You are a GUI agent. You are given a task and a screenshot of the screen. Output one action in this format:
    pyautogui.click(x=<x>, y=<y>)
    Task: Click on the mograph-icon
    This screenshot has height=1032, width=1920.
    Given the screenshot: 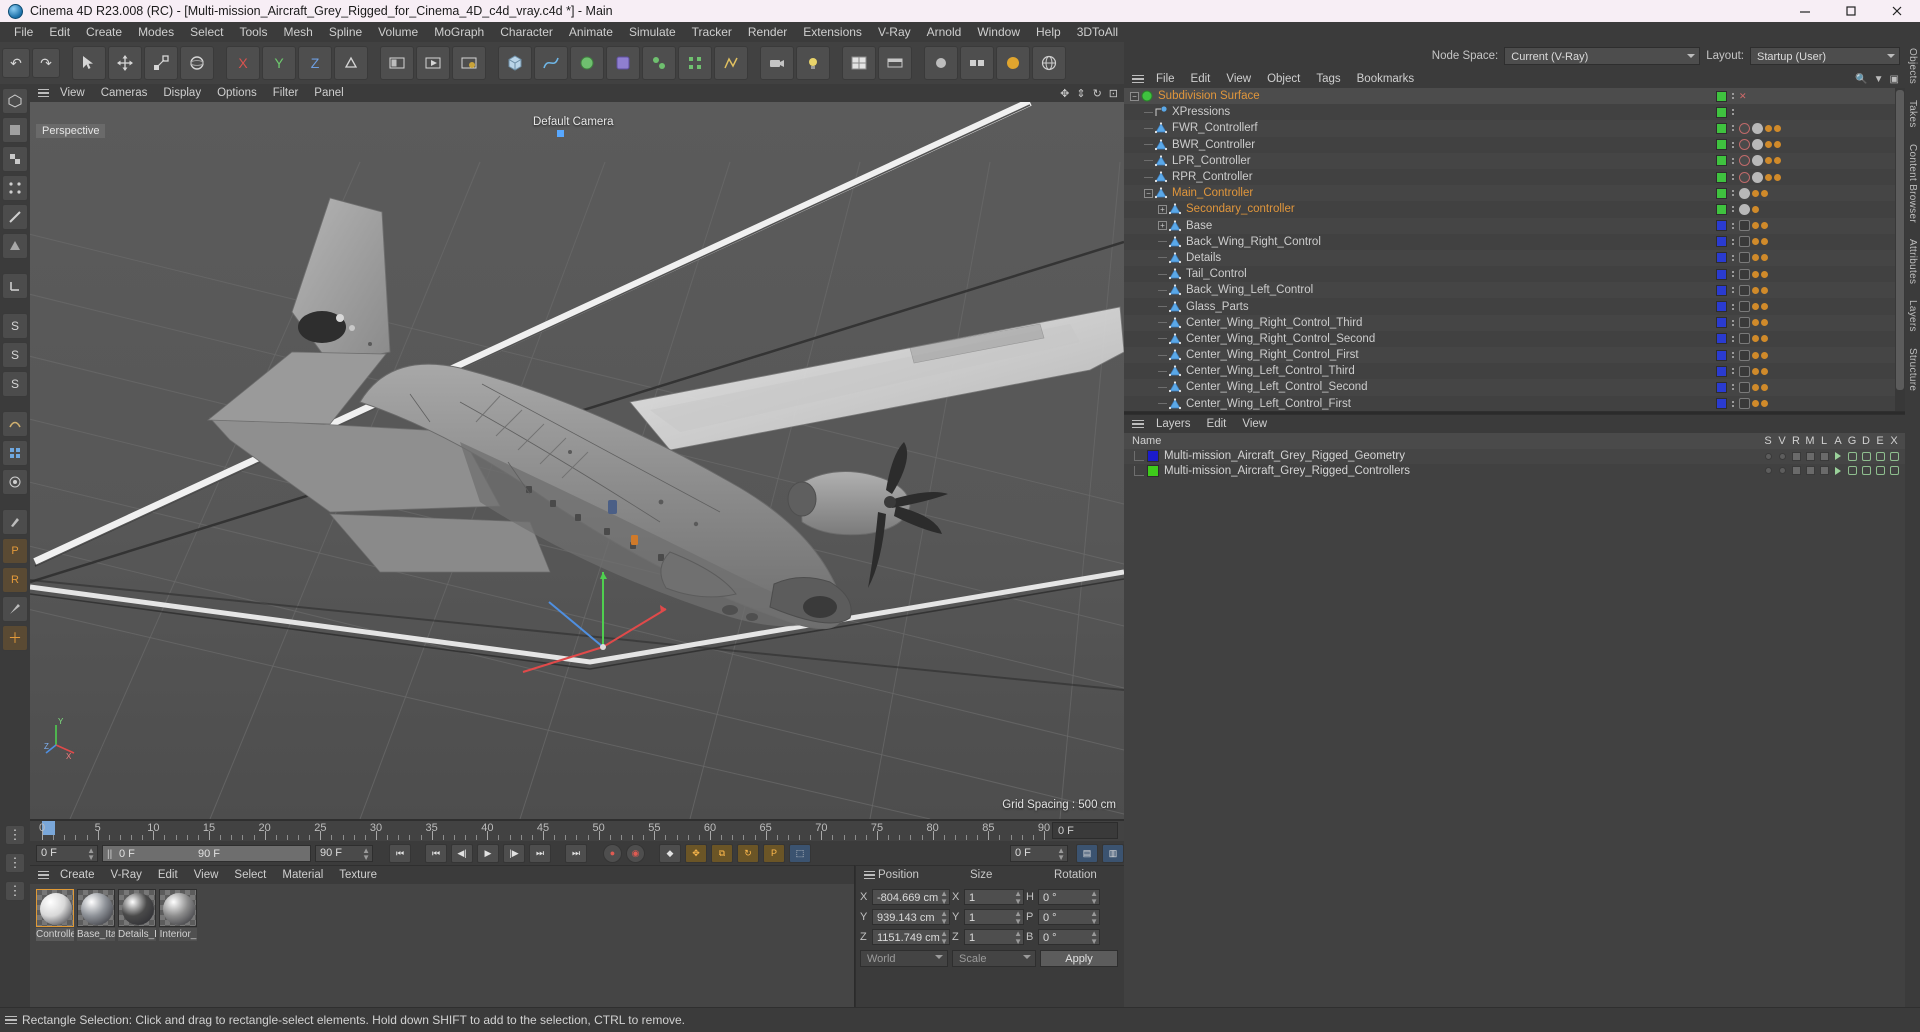 What is the action you would take?
    pyautogui.click(x=695, y=63)
    